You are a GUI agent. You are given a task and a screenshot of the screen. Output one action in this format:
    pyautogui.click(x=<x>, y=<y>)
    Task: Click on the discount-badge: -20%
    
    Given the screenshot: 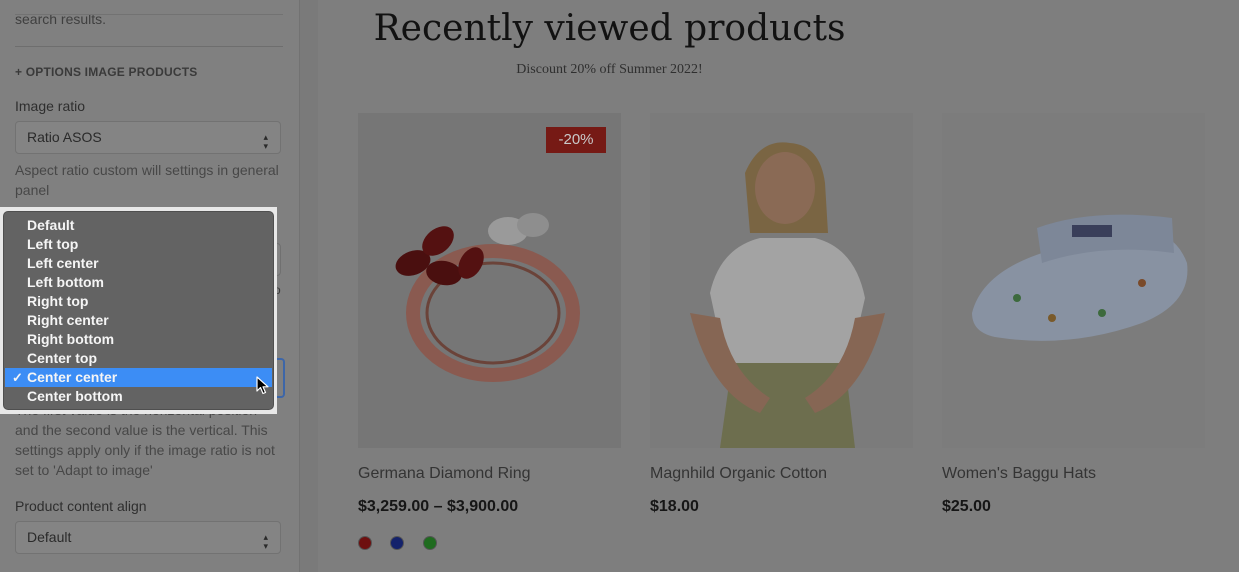 What is the action you would take?
    pyautogui.click(x=576, y=140)
    